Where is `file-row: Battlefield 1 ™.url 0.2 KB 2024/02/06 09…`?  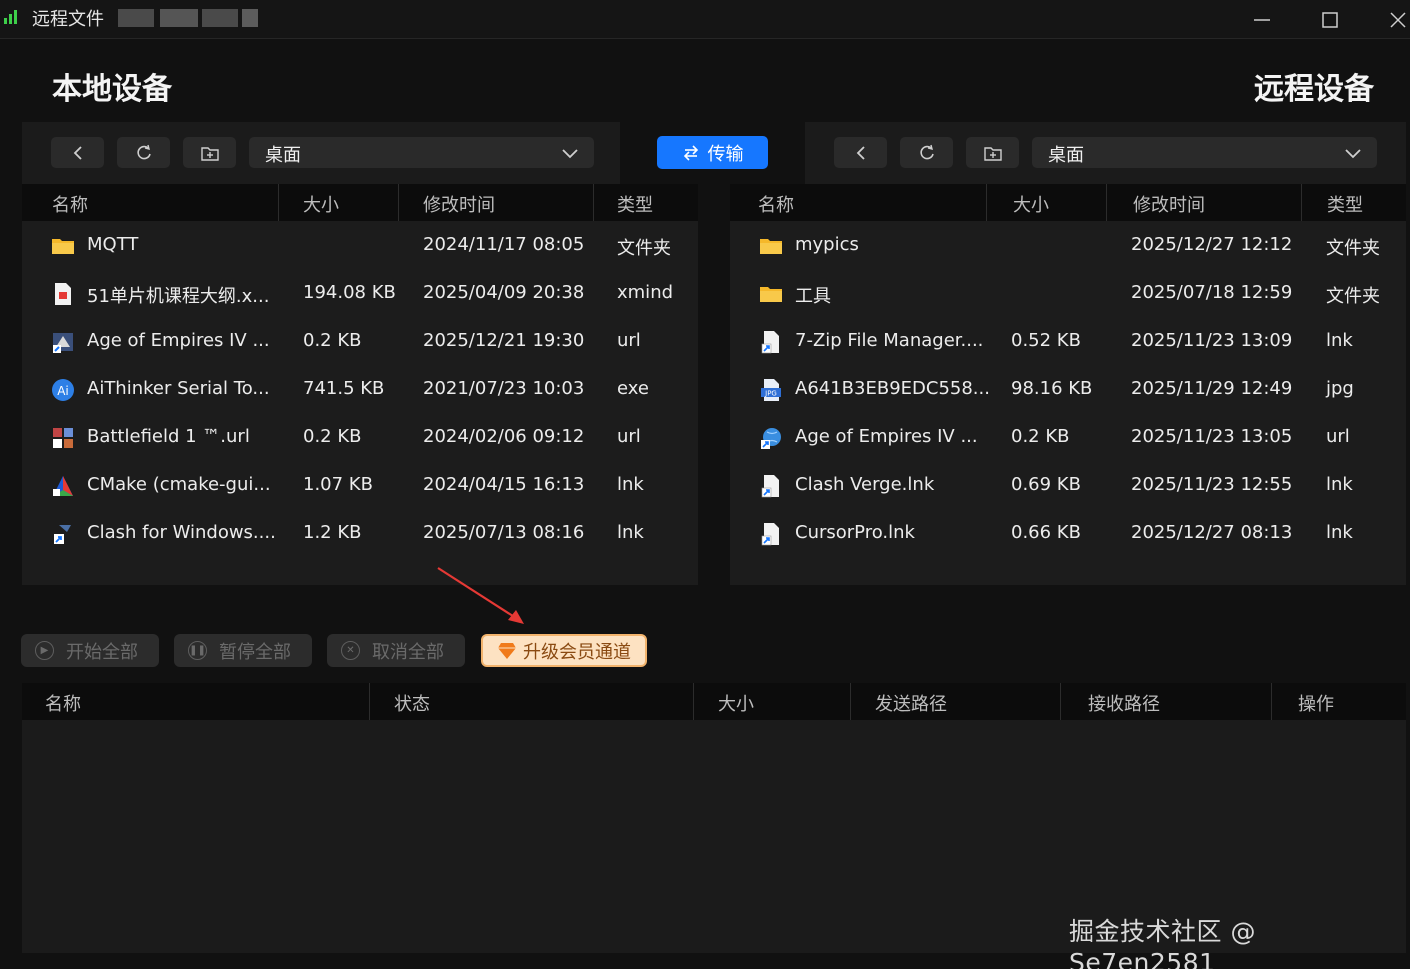 file-row: Battlefield 1 ™.url 0.2 KB 2024/02/06 09… is located at coordinates (360, 438).